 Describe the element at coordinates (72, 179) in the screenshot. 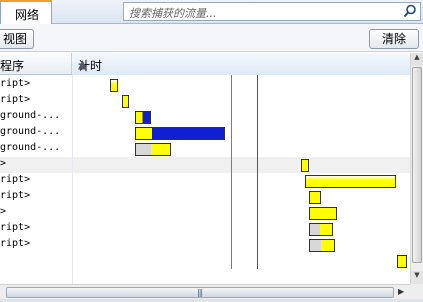

I see `column-divider` at that location.